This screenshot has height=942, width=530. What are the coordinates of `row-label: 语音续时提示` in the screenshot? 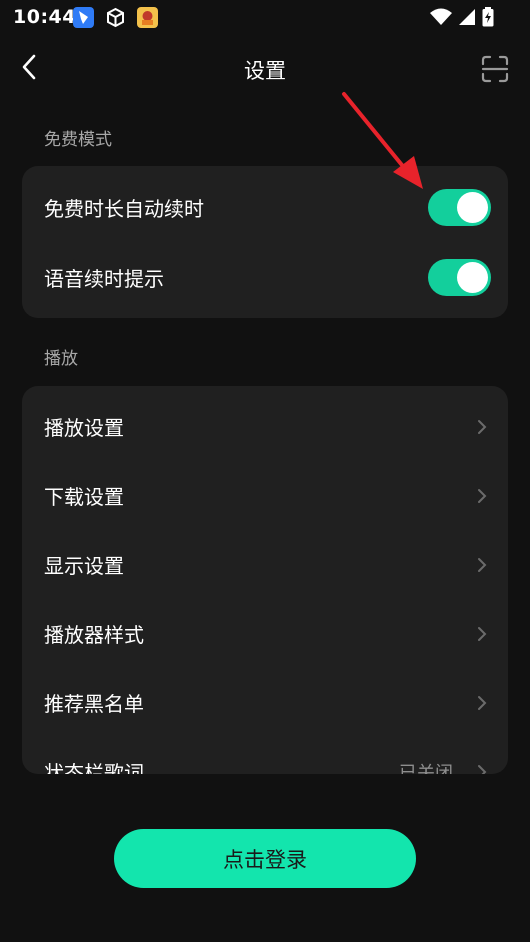 It's located at (104, 279).